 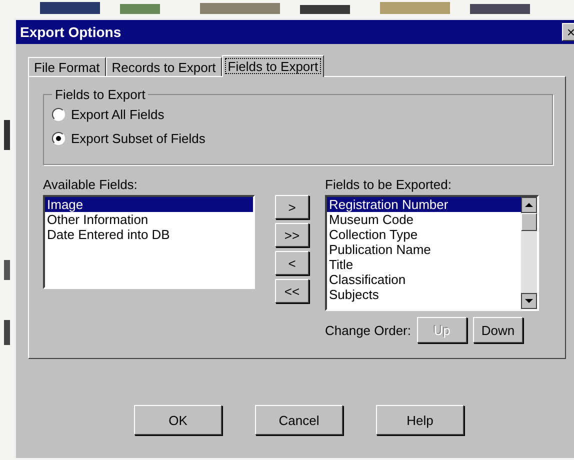 What do you see at coordinates (529, 222) in the screenshot?
I see `scroll-thumb` at bounding box center [529, 222].